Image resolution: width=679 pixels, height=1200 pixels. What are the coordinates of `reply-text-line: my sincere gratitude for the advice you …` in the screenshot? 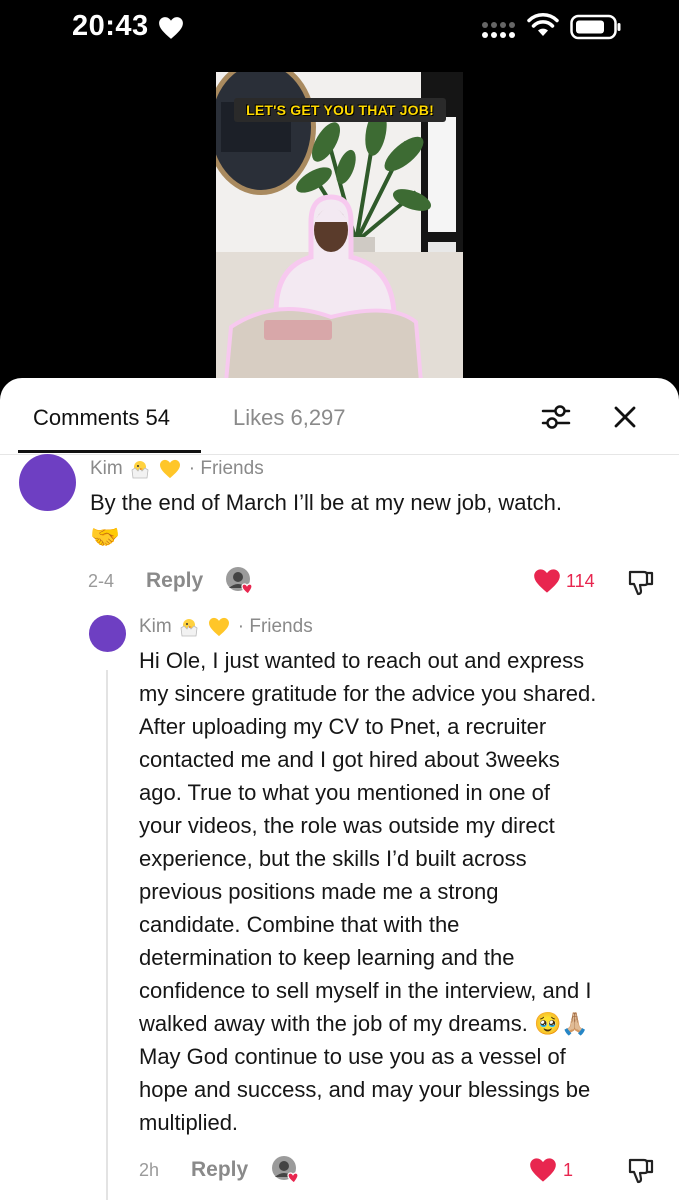 It's located at (368, 693).